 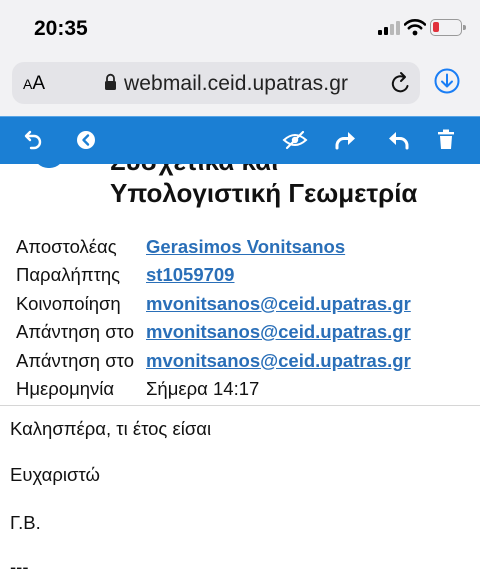 What do you see at coordinates (34, 84) in the screenshot?
I see `reader-settings-button: AA` at bounding box center [34, 84].